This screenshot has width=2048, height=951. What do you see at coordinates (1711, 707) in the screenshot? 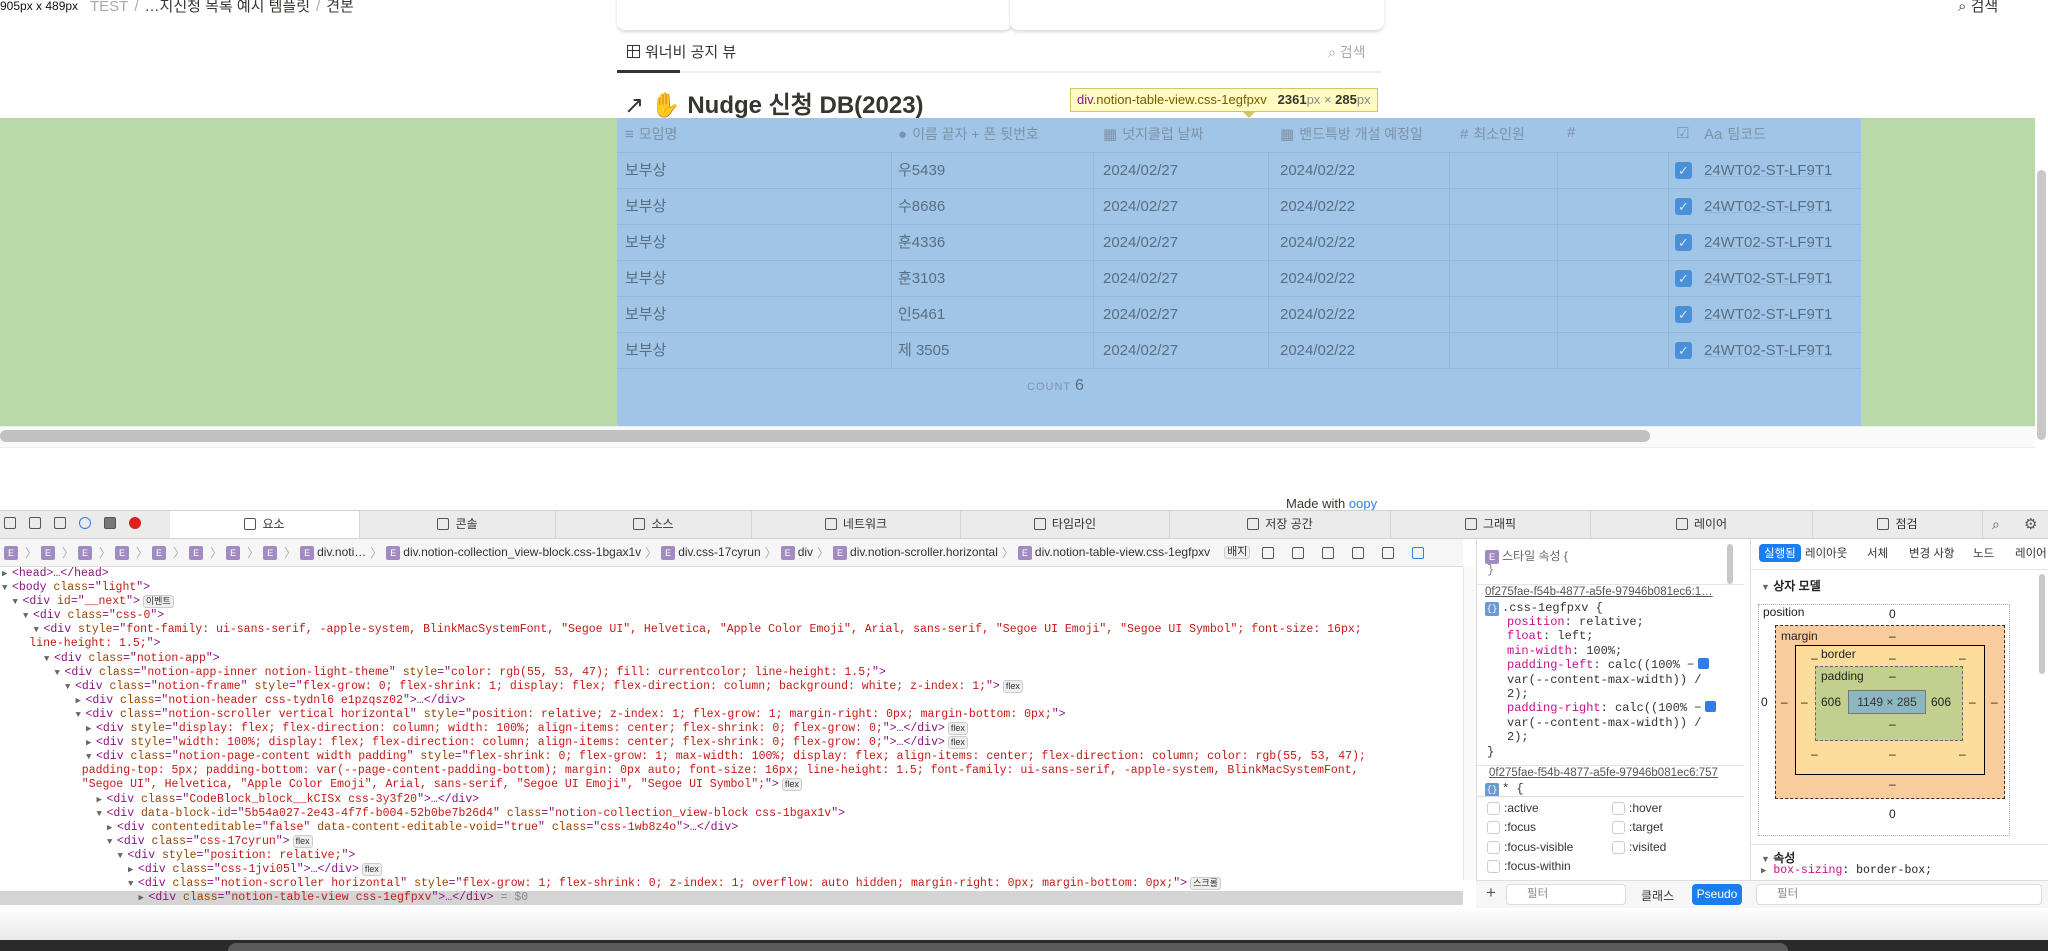
I see `variable-icon` at bounding box center [1711, 707].